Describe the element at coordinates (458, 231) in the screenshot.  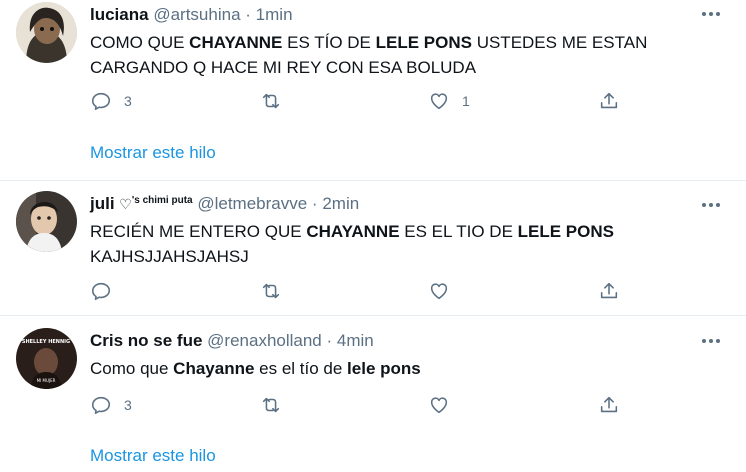
I see `tweet-text-segment: ES EL TIO DE` at that location.